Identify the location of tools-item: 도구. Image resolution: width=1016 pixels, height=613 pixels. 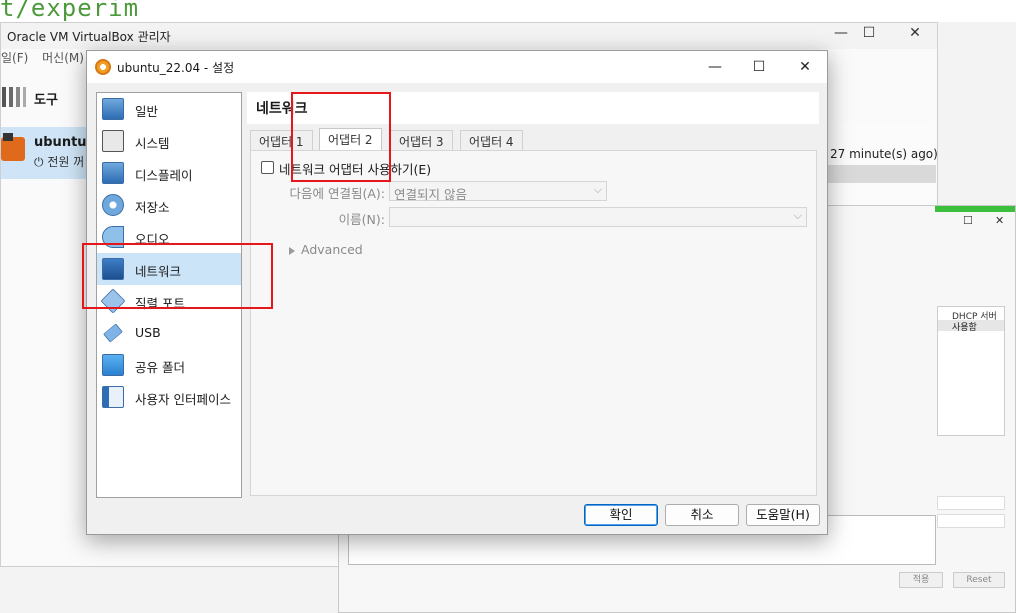
(41, 97).